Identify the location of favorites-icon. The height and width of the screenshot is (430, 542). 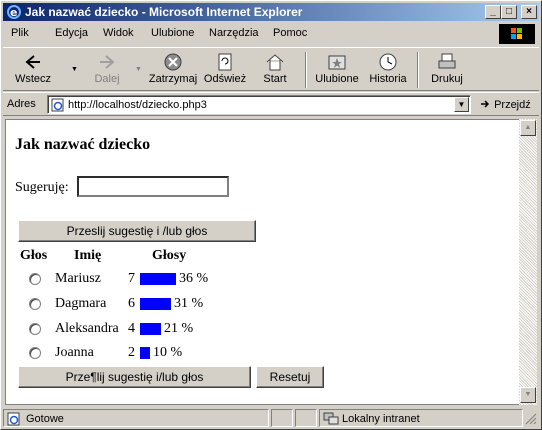
(337, 62).